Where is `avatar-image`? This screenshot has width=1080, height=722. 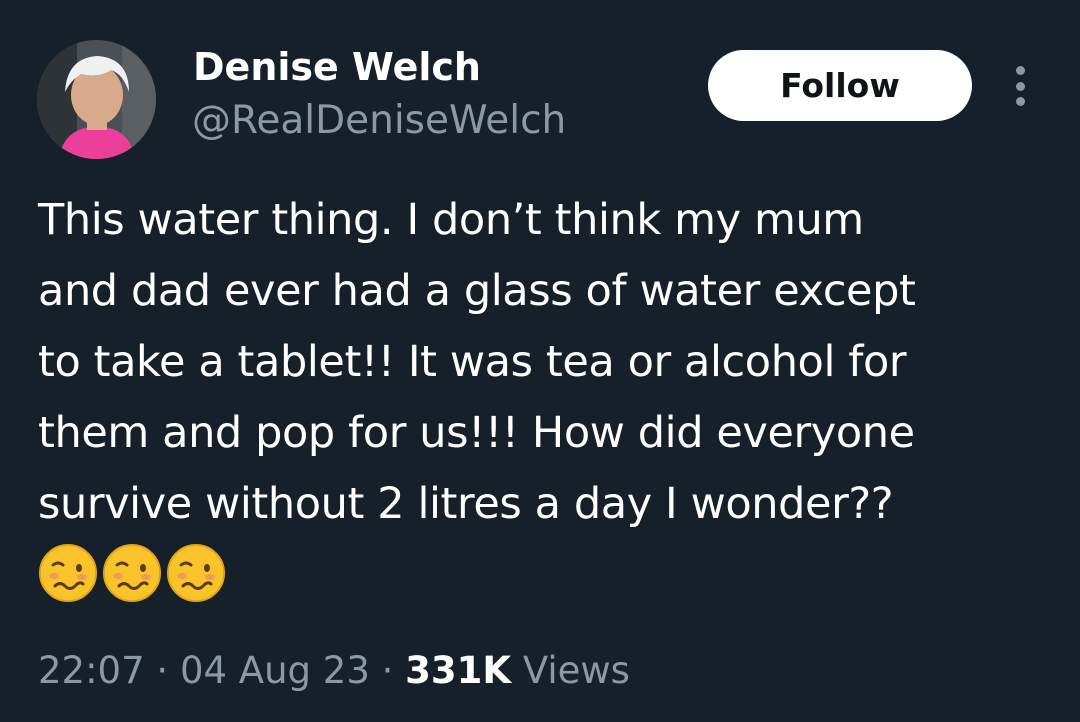 avatar-image is located at coordinates (96, 99).